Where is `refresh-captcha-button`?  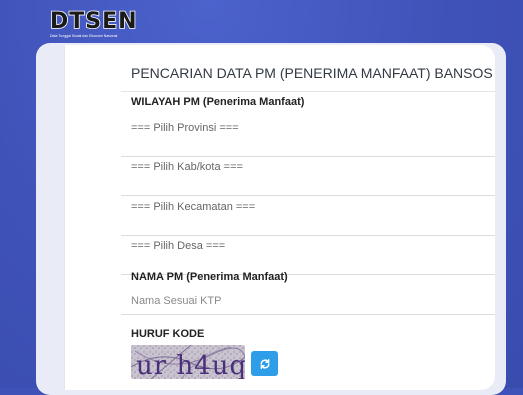 refresh-captcha-button is located at coordinates (264, 363).